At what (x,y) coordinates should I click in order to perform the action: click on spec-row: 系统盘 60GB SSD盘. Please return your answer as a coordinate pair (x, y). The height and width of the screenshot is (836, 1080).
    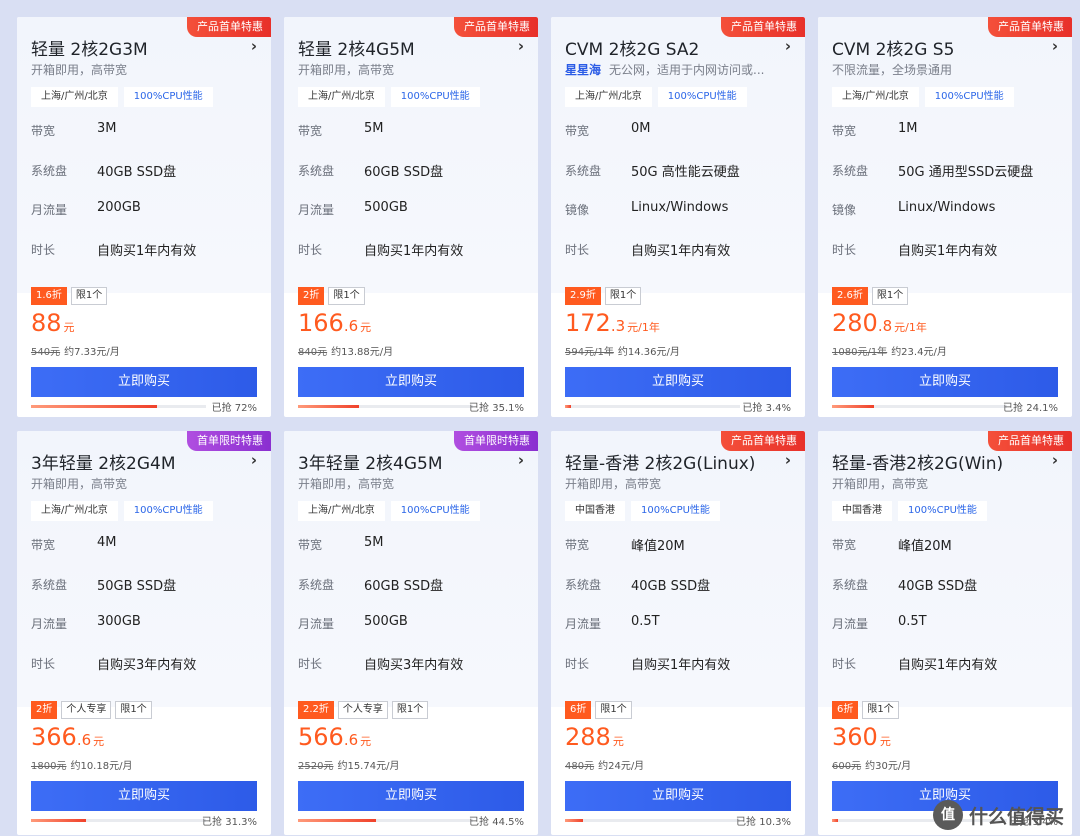
    Looking at the image, I should click on (413, 595).